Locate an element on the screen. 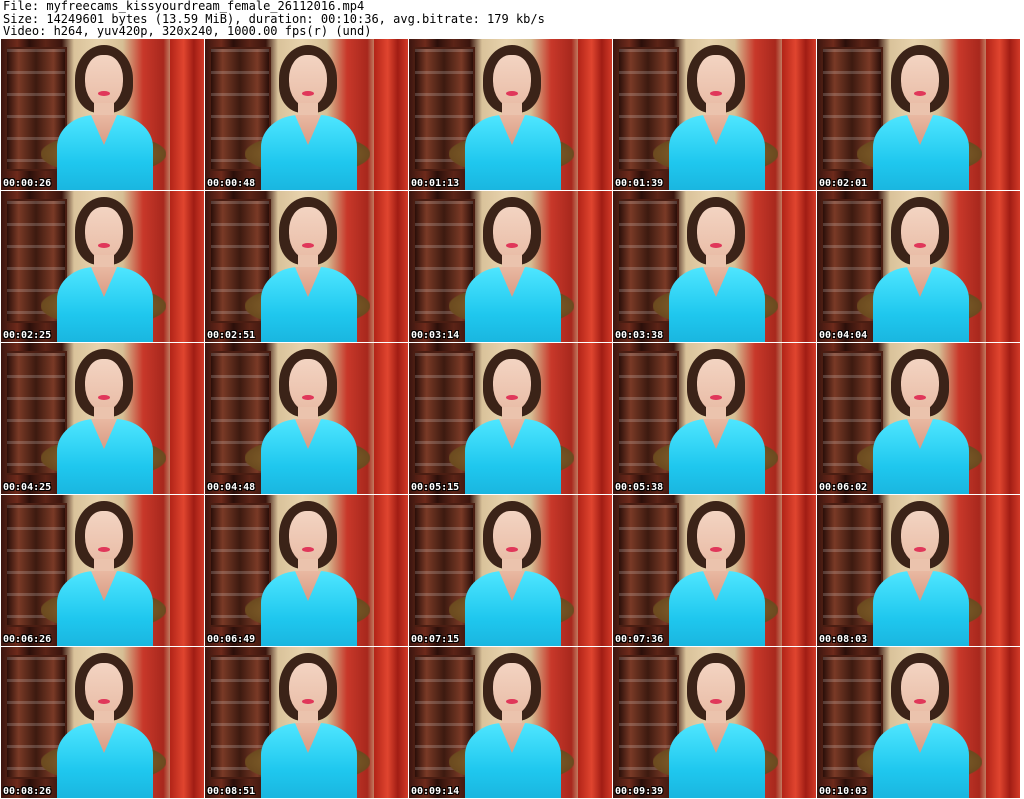 Image resolution: width=1024 pixels, height=799 pixels. video-thumbnail: 00:08:51 is located at coordinates (306, 722).